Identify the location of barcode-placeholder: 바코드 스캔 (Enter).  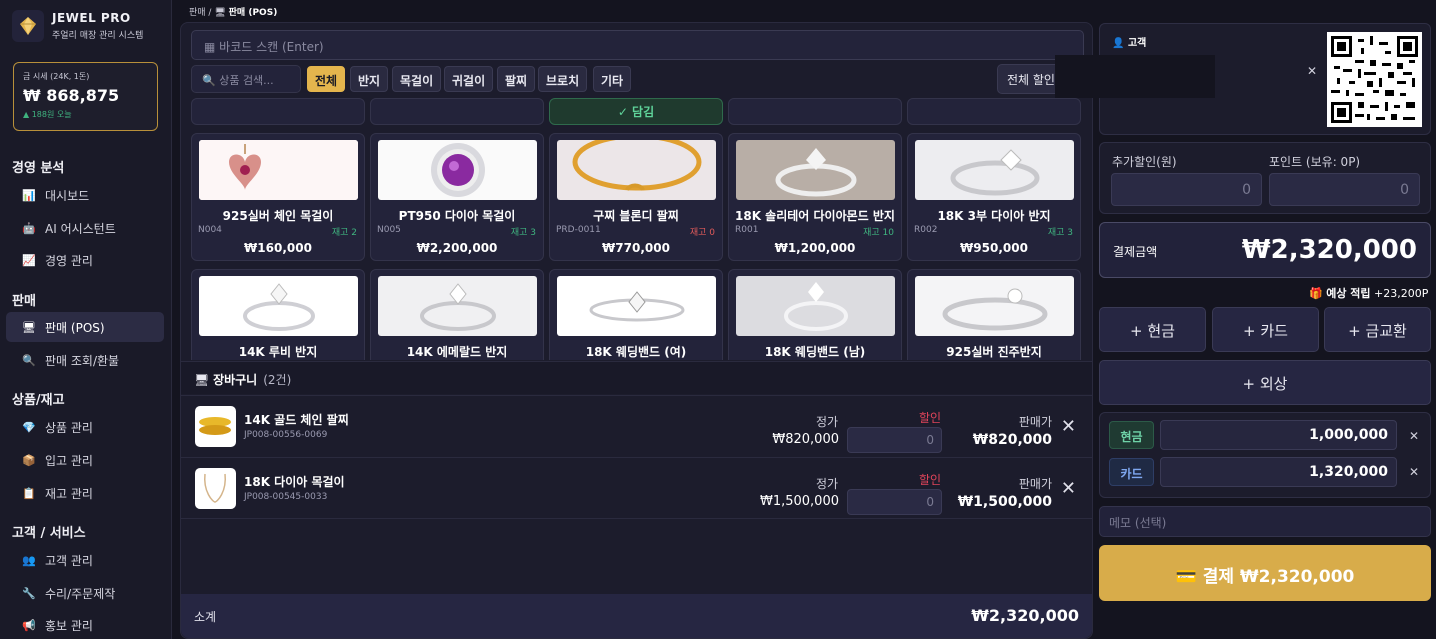
(271, 47).